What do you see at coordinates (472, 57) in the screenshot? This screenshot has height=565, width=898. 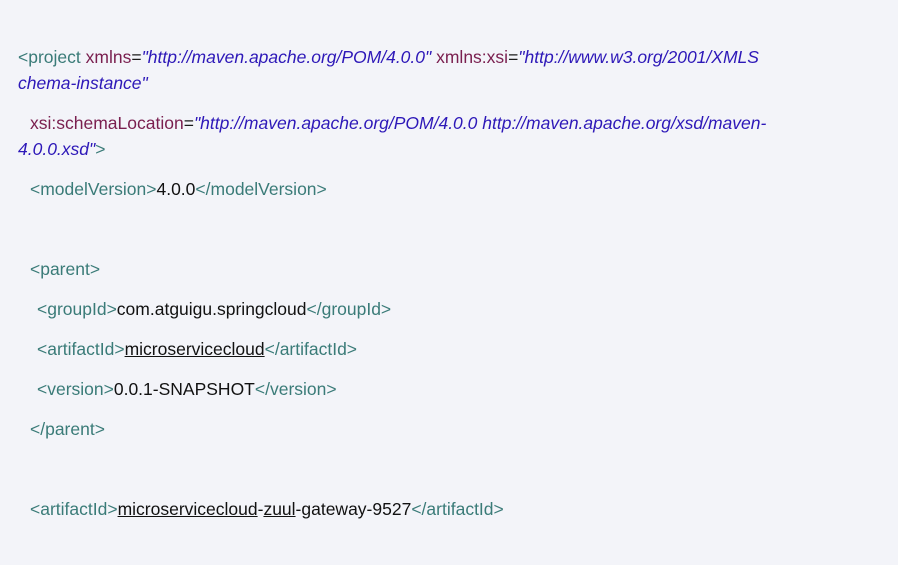 I see `xmlns-xsi-attr: xmlns:xsi` at bounding box center [472, 57].